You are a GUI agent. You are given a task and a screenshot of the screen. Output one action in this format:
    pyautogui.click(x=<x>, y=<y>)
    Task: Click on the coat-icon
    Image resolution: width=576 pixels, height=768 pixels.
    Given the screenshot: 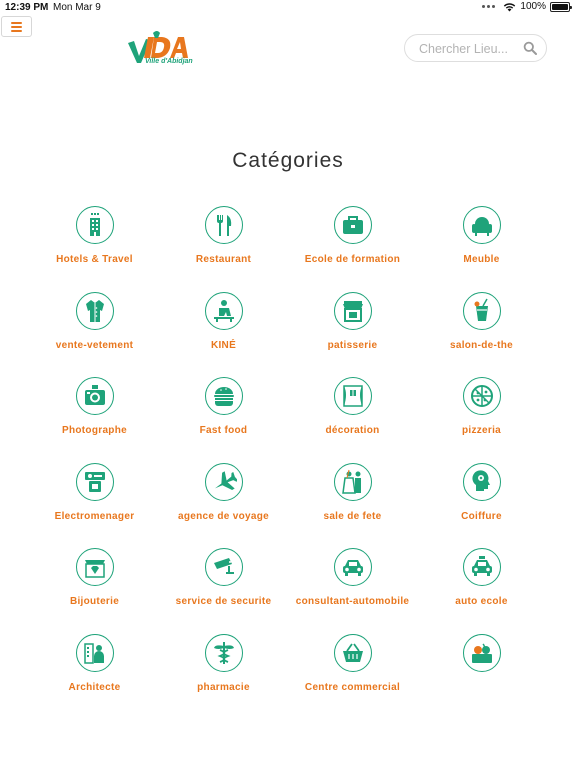 What is the action you would take?
    pyautogui.click(x=94, y=310)
    